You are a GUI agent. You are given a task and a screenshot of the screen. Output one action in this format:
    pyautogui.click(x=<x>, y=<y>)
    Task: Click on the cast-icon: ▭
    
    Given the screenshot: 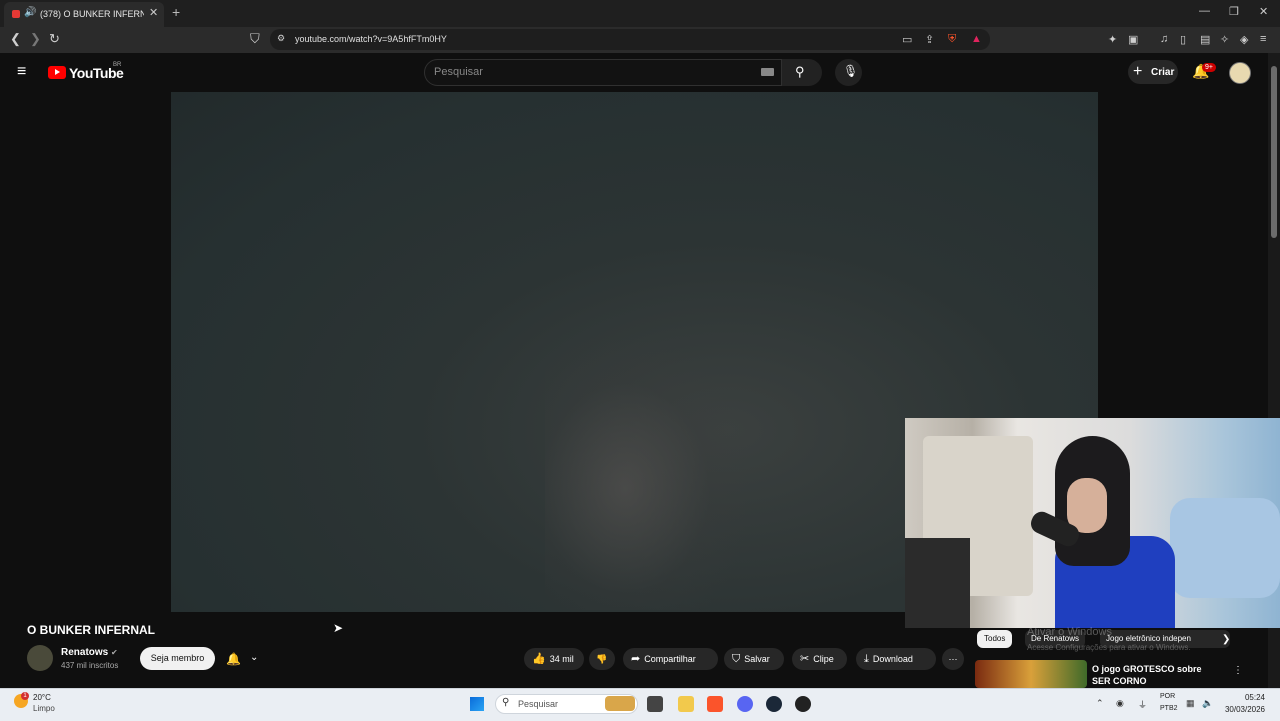 What is the action you would take?
    pyautogui.click(x=907, y=39)
    